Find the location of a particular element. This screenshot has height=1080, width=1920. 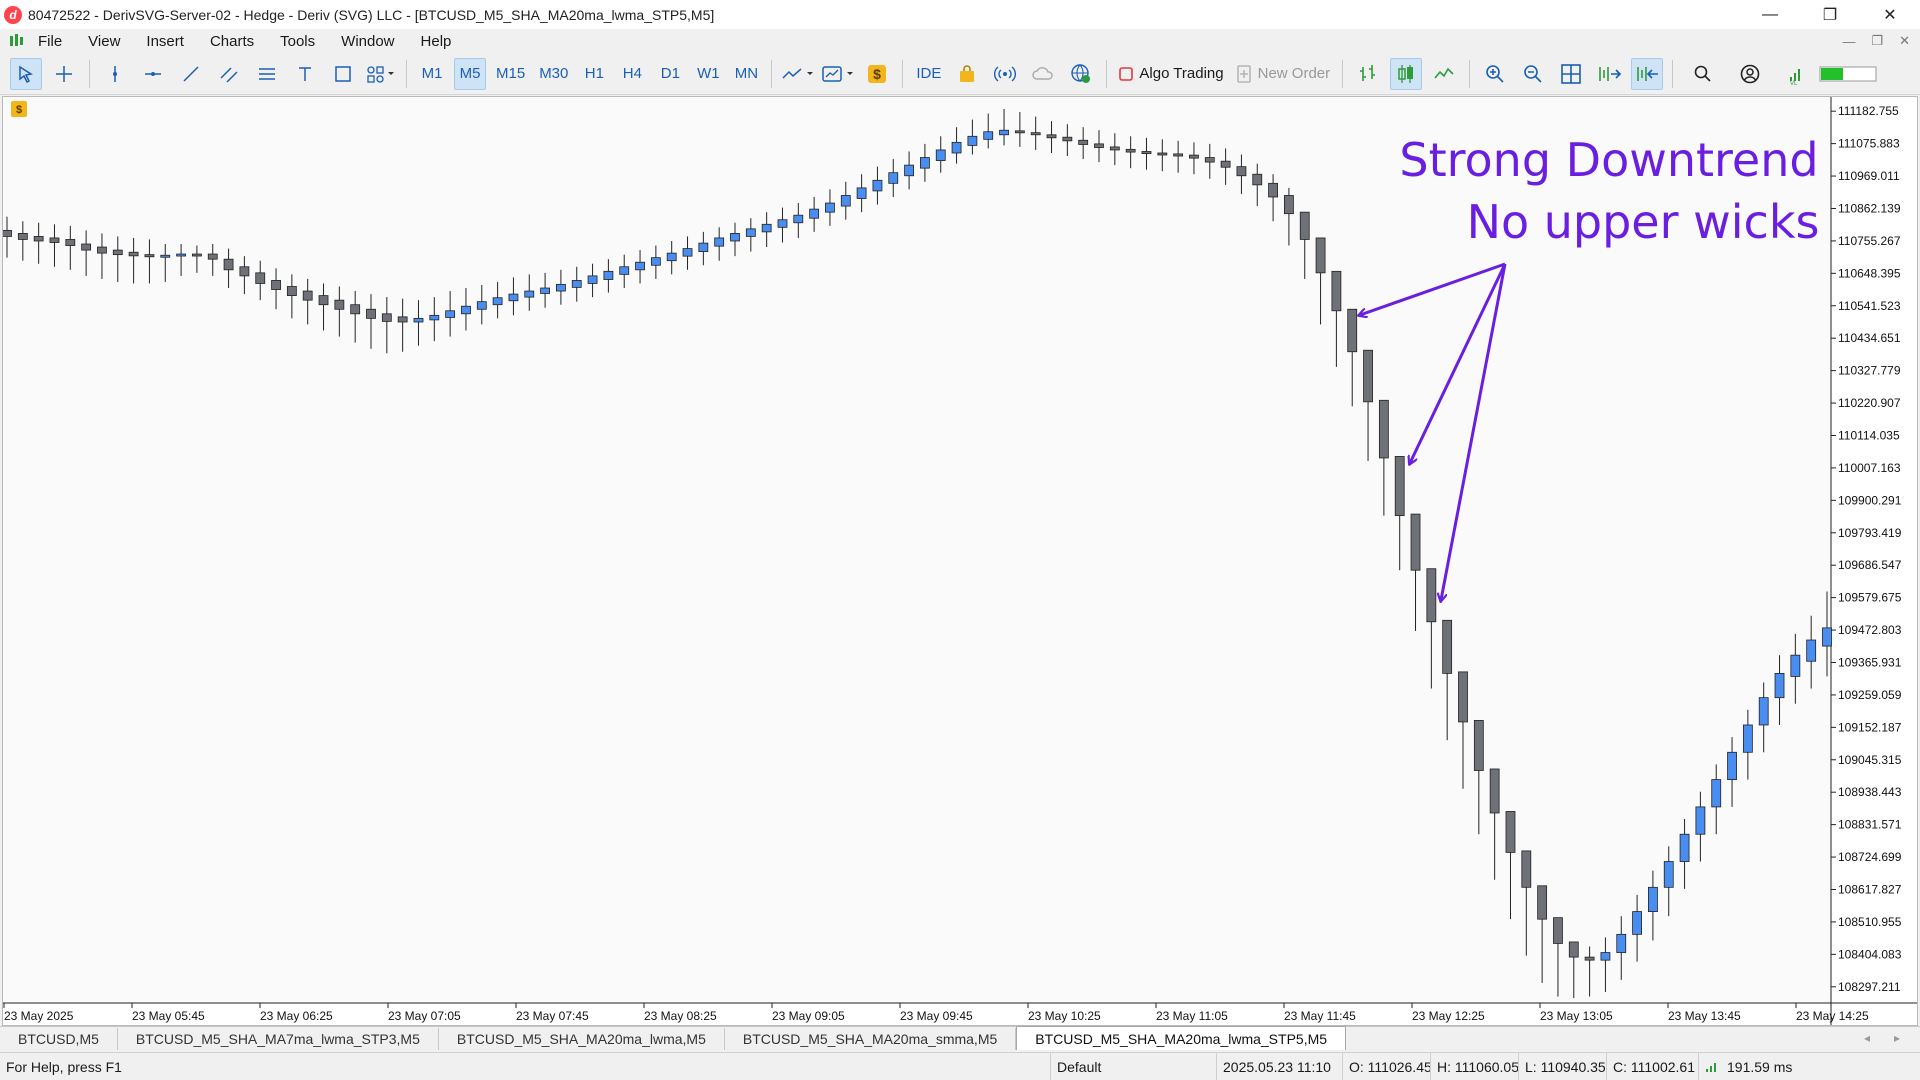

market-button: $ is located at coordinates (877, 74).